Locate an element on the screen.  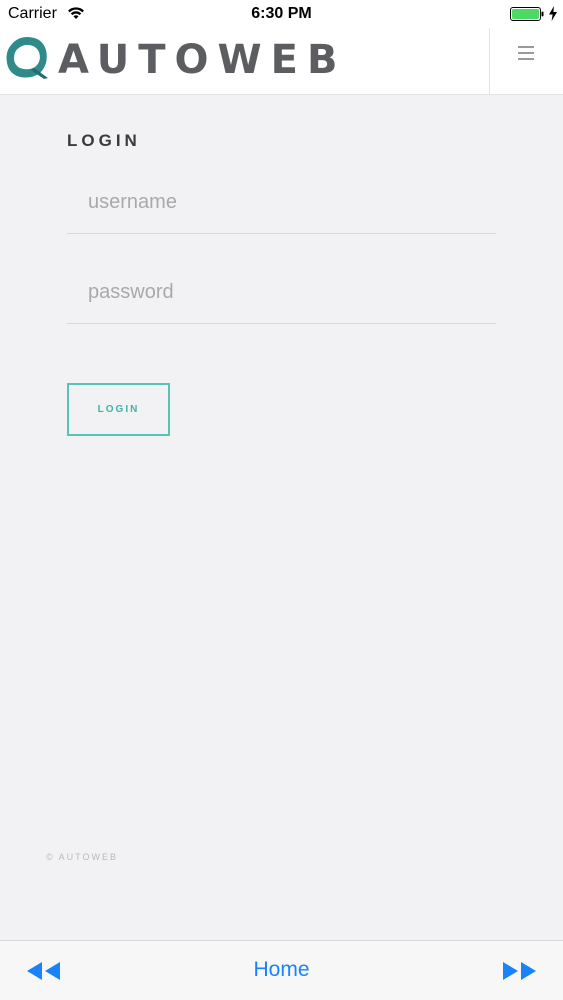
brand-logo-text: AUTOWEB is located at coordinates (202, 60).